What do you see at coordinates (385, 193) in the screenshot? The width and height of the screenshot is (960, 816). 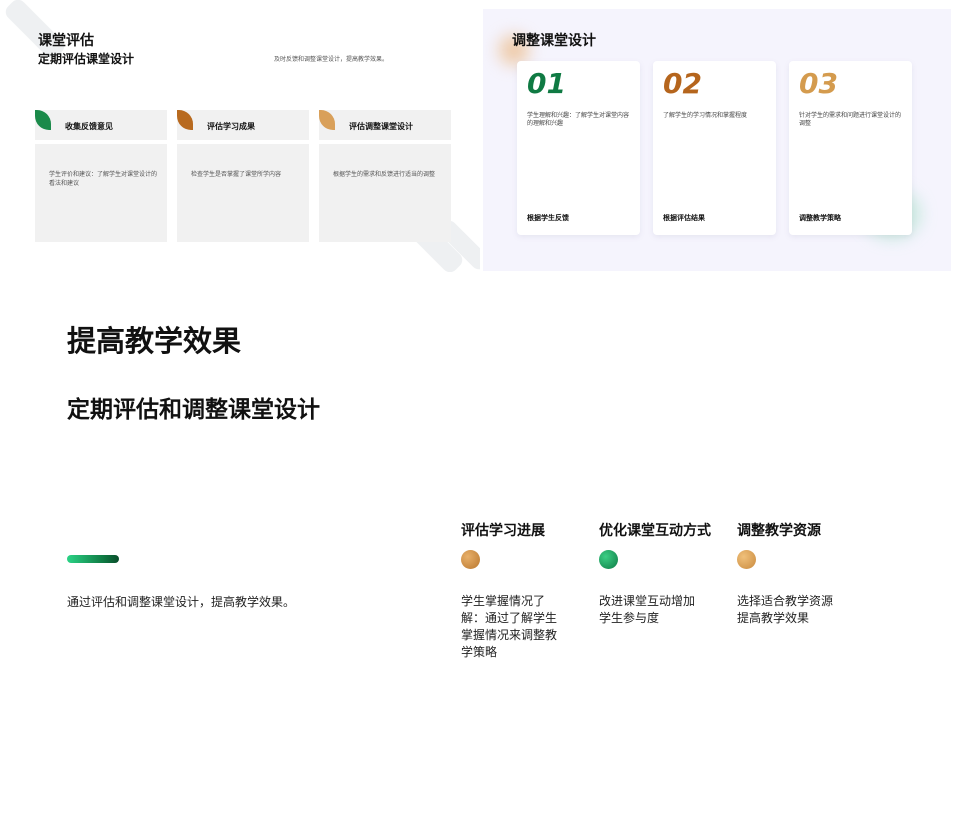 I see `card-body-adjust: 根据学生的需求和反馈进行适当的调整` at bounding box center [385, 193].